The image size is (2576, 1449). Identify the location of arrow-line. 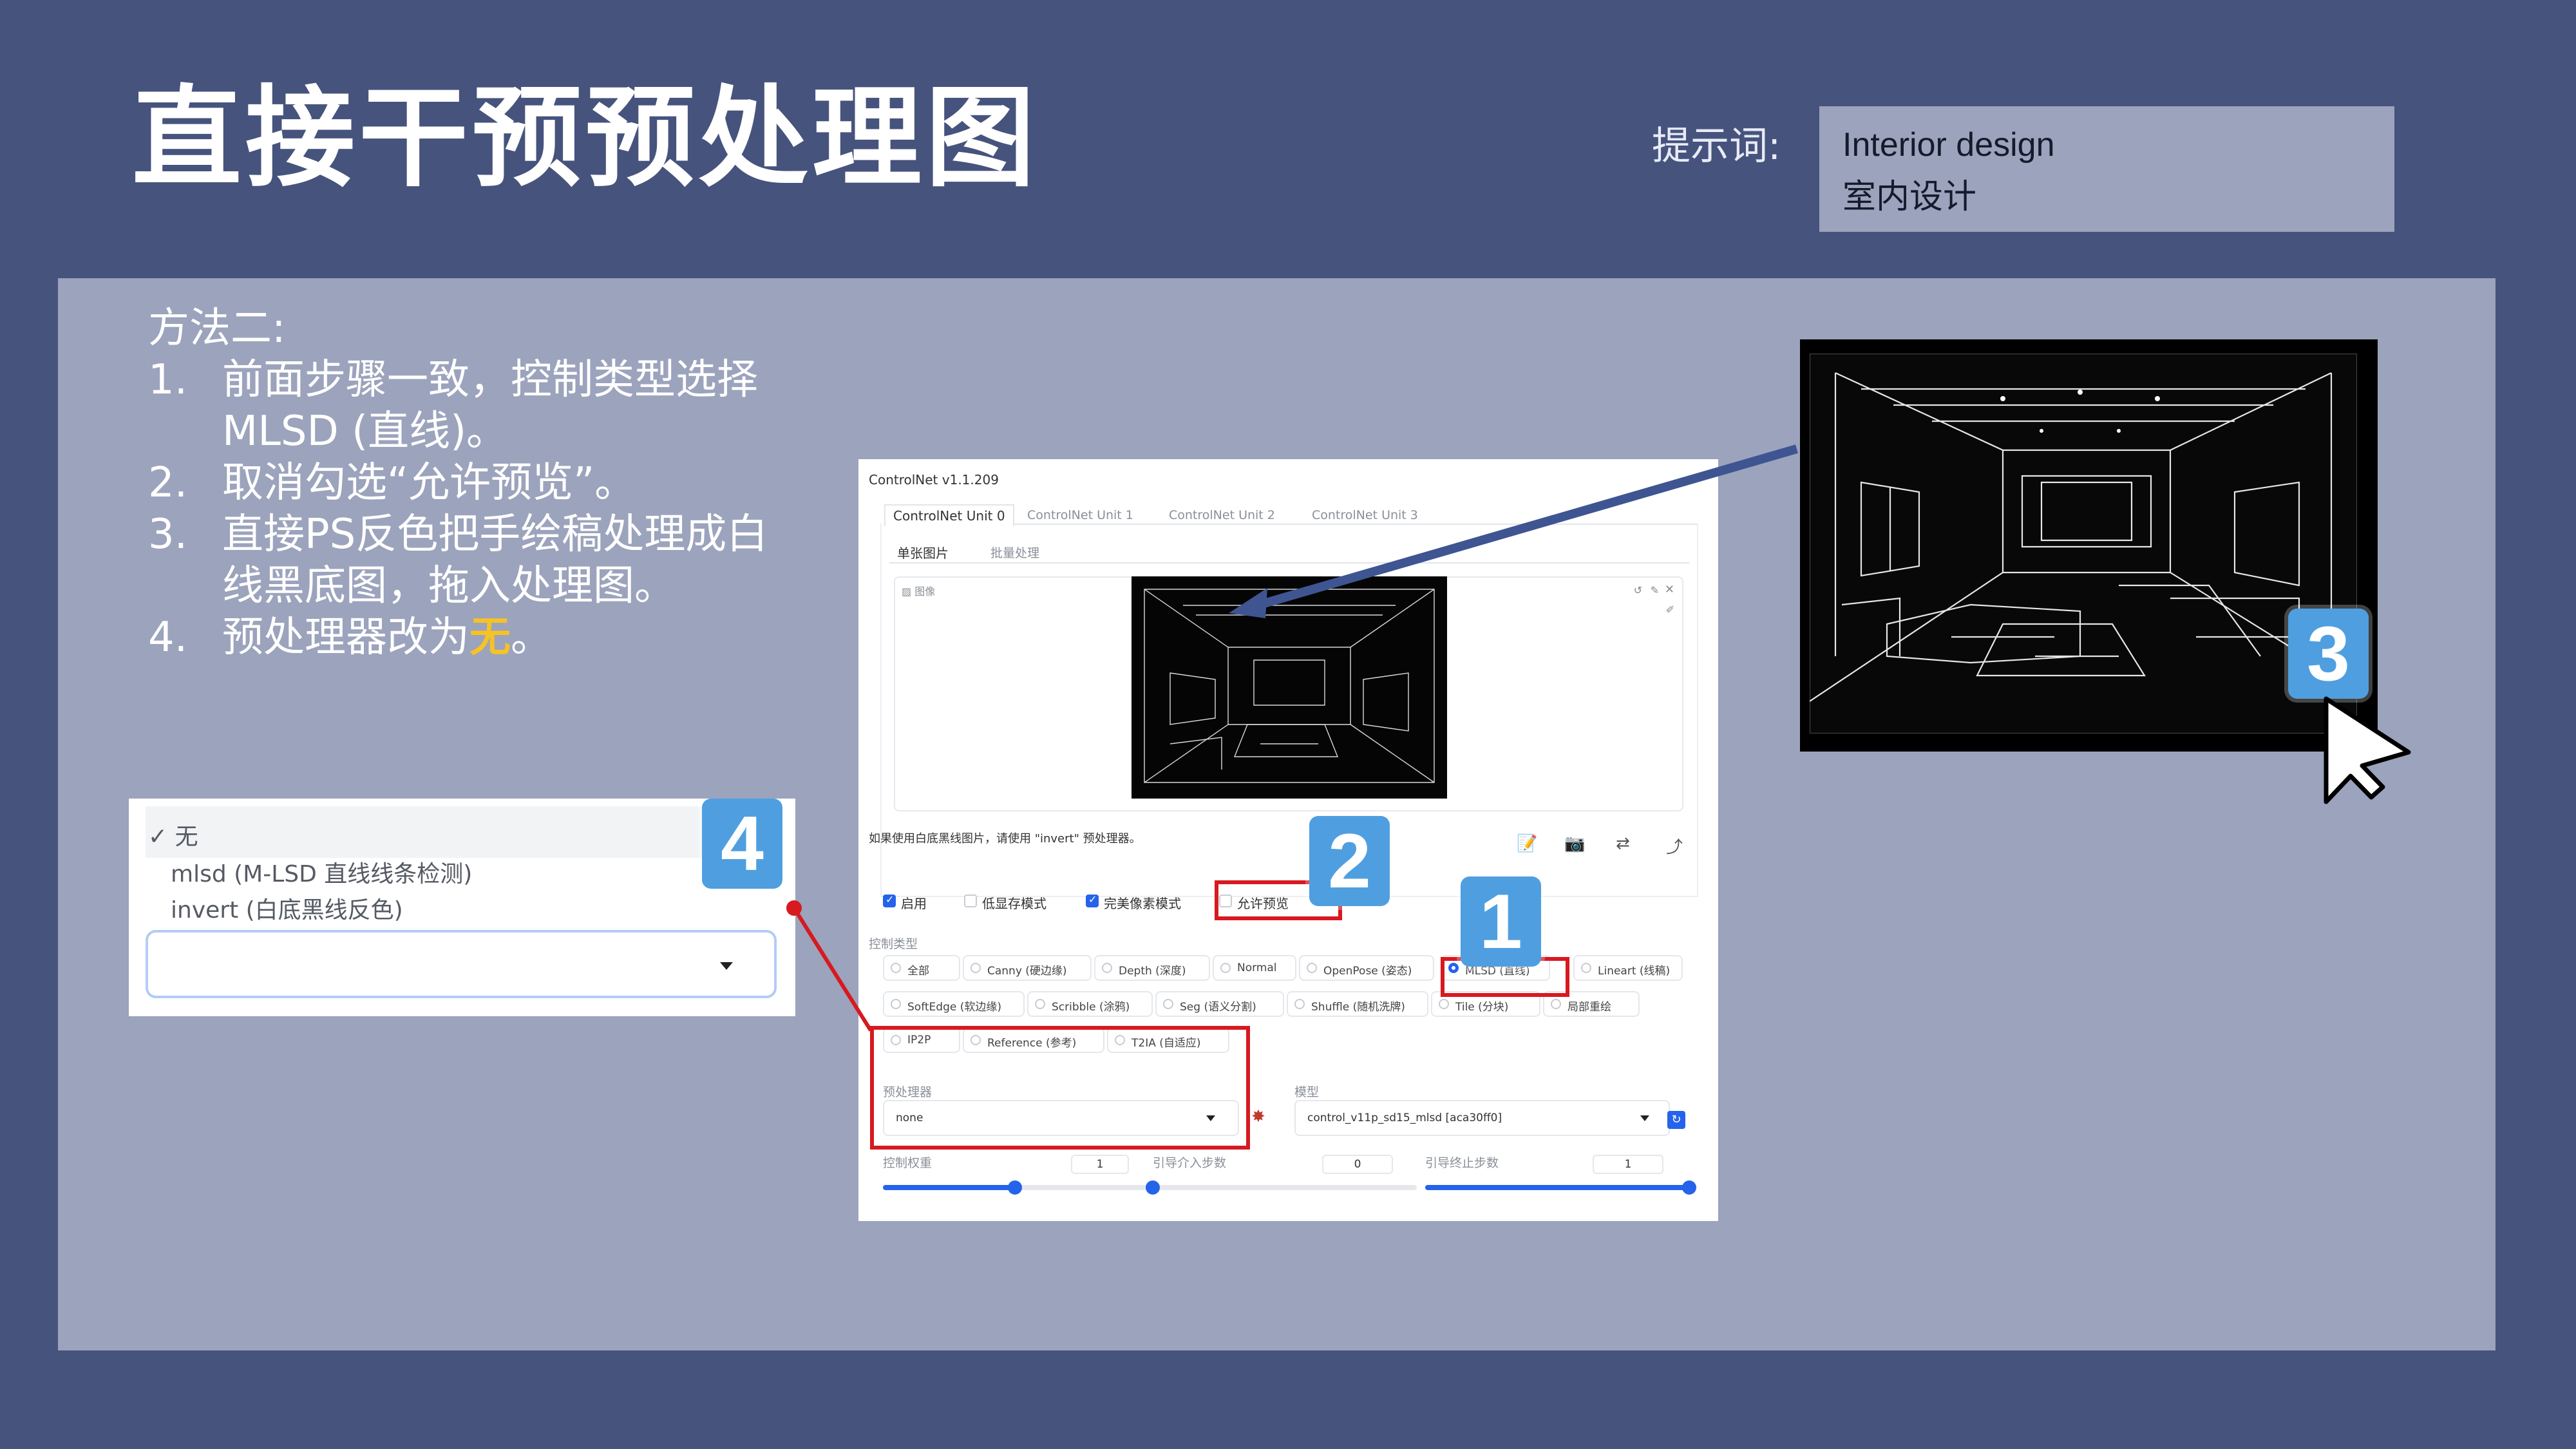
(1521, 528).